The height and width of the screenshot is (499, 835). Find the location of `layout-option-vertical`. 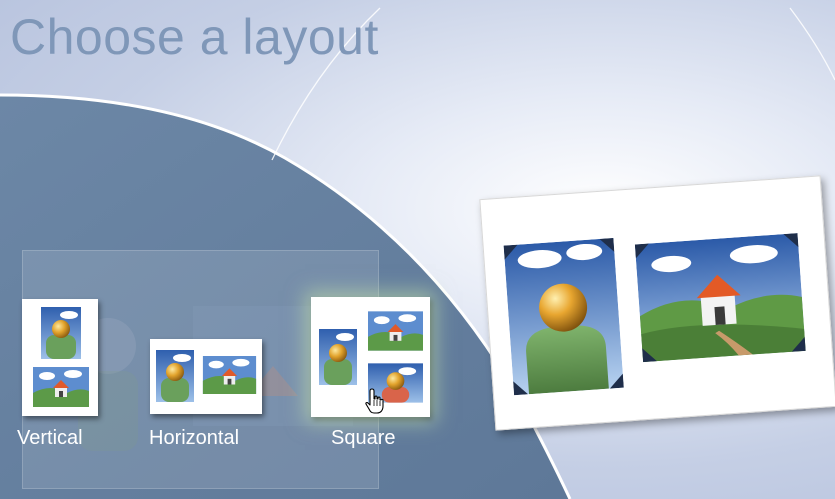

layout-option-vertical is located at coordinates (60, 357).